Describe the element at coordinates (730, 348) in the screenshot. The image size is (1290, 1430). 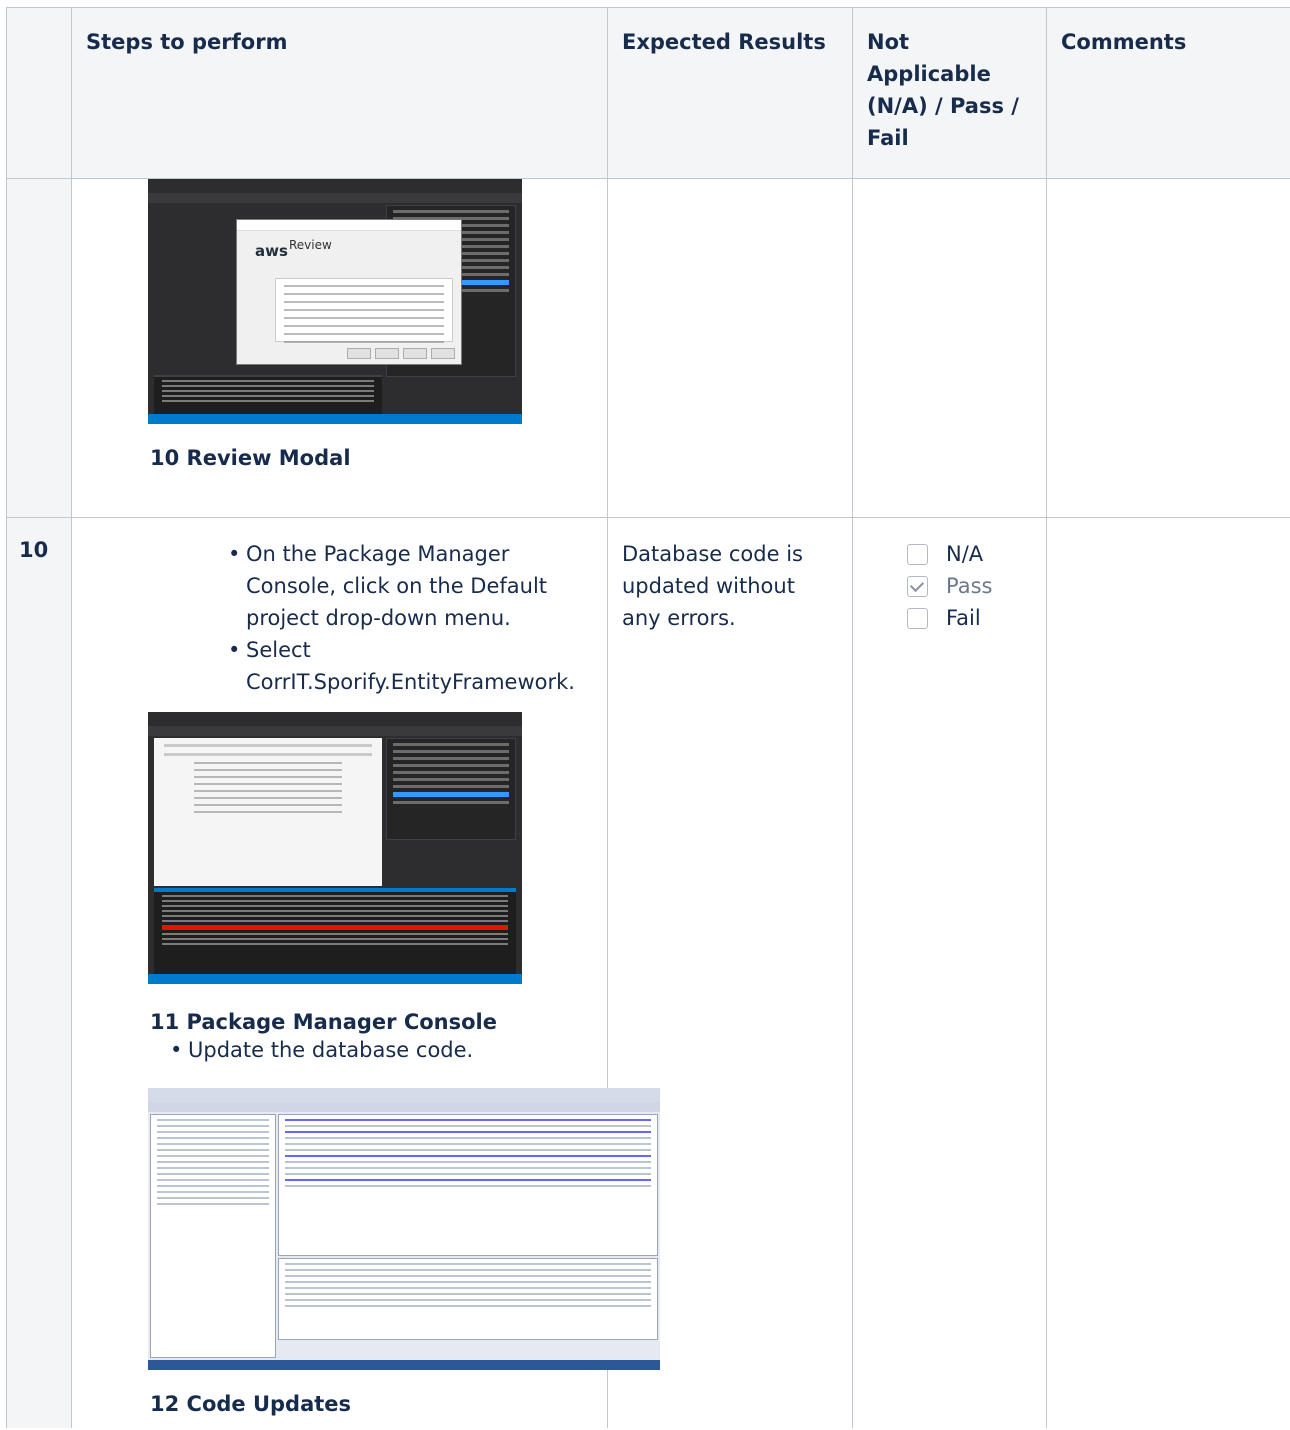
I see `expected-cell-empty` at that location.